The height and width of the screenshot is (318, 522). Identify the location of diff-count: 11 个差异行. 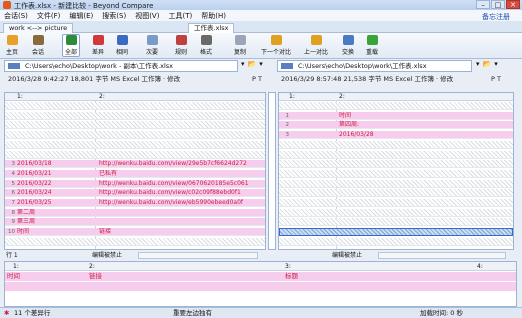
(32, 313).